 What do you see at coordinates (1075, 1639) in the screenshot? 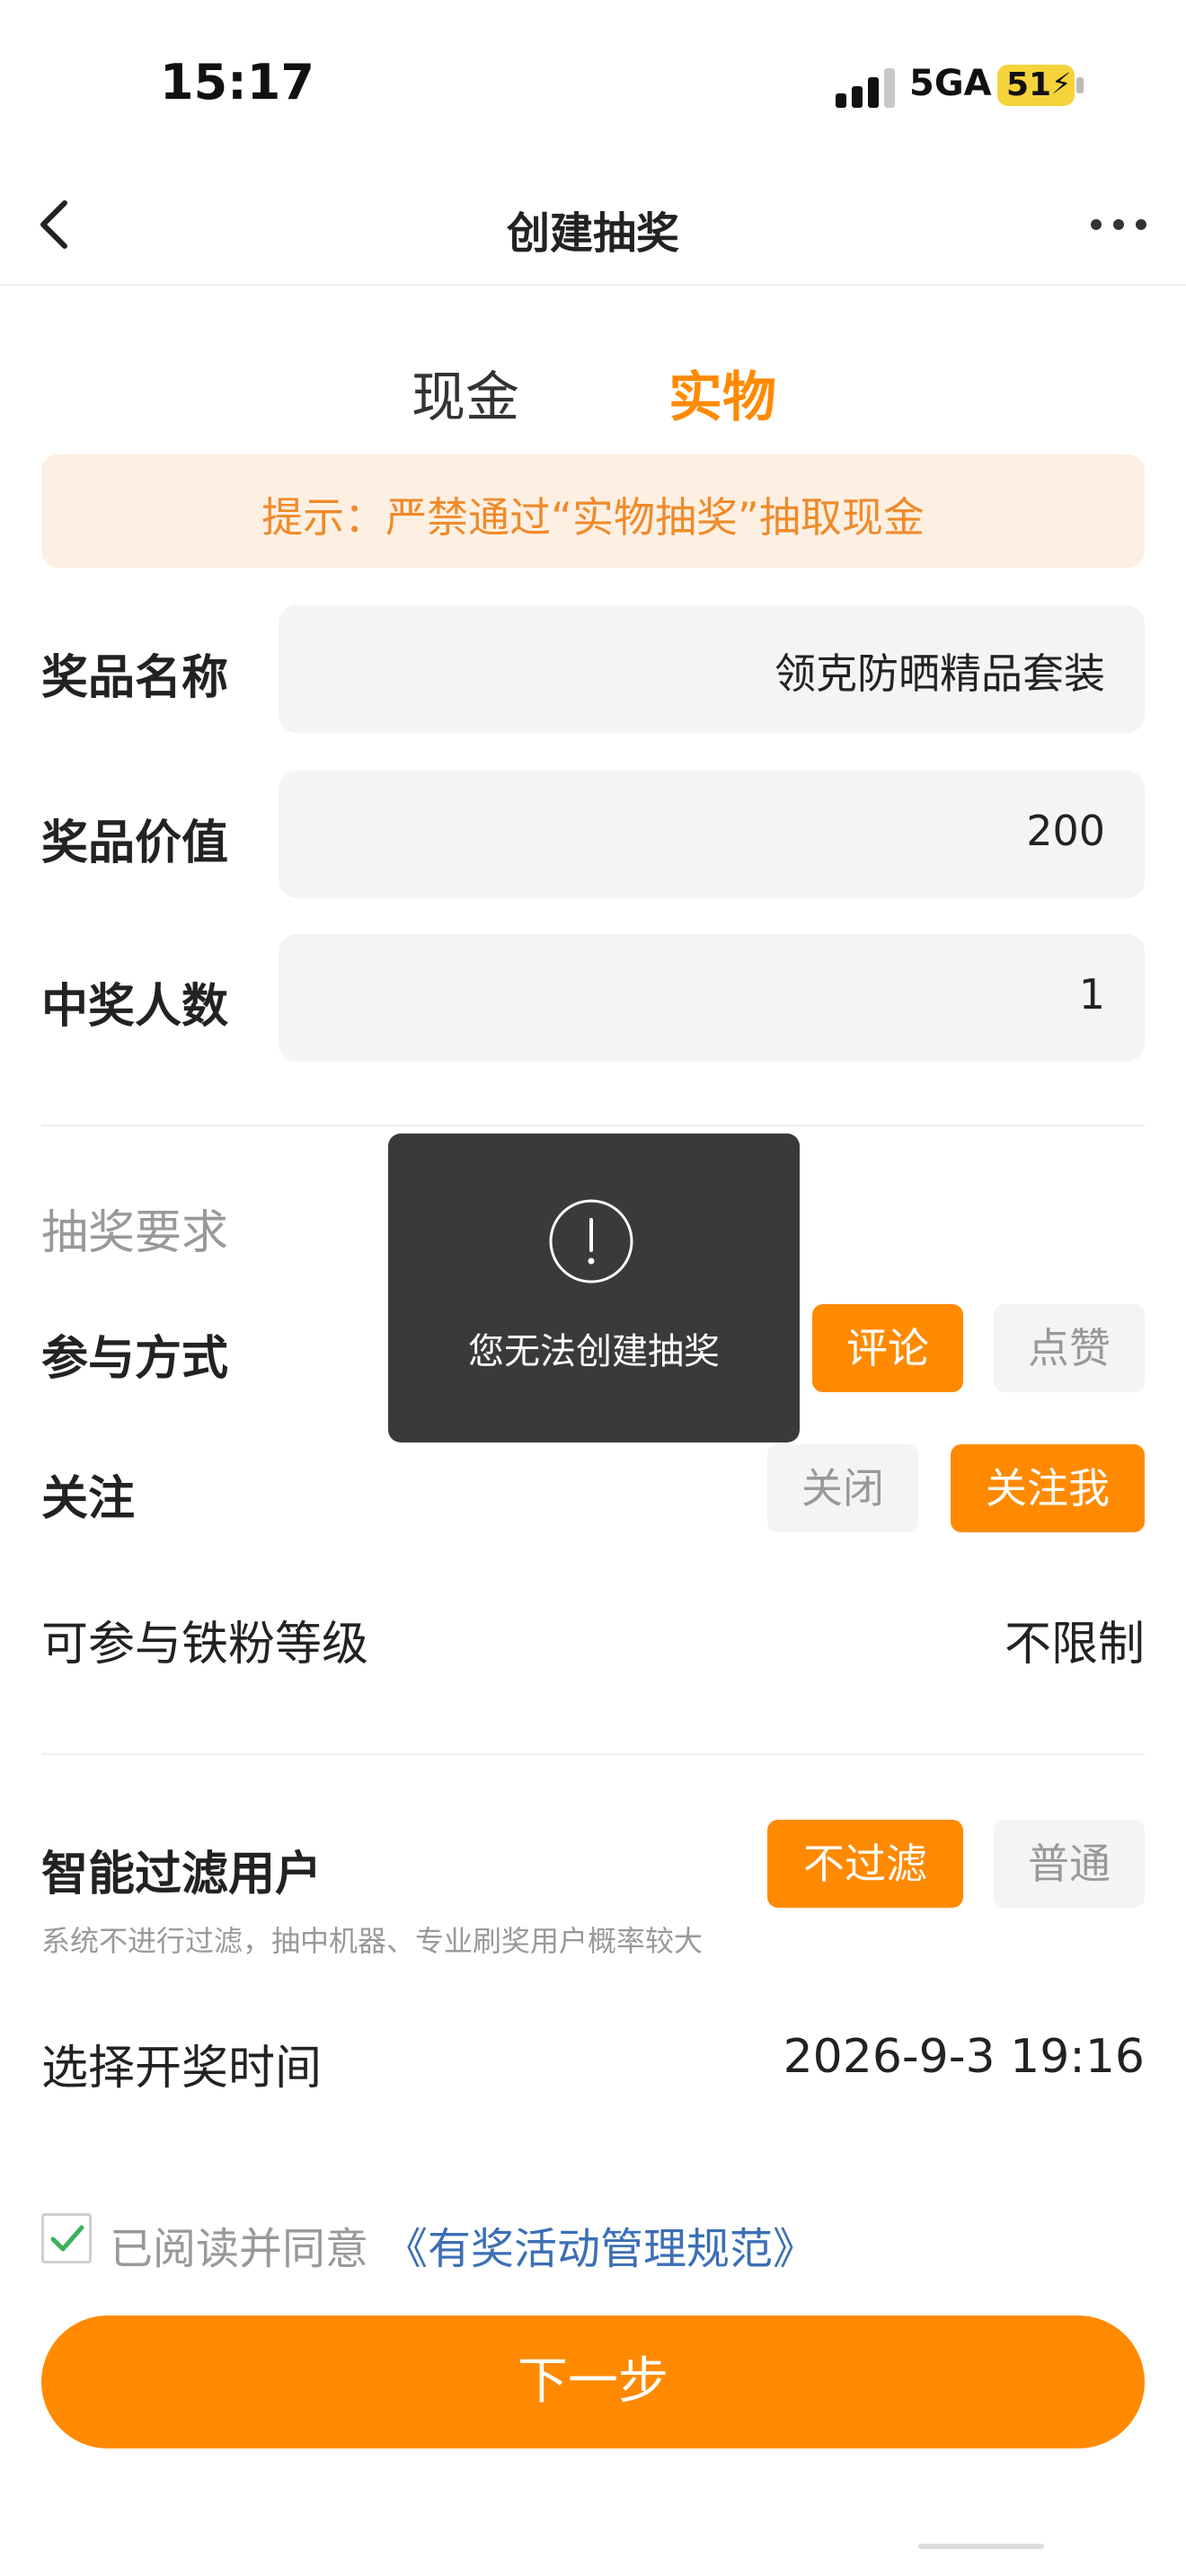
I see `fan-level-value: 不限制` at bounding box center [1075, 1639].